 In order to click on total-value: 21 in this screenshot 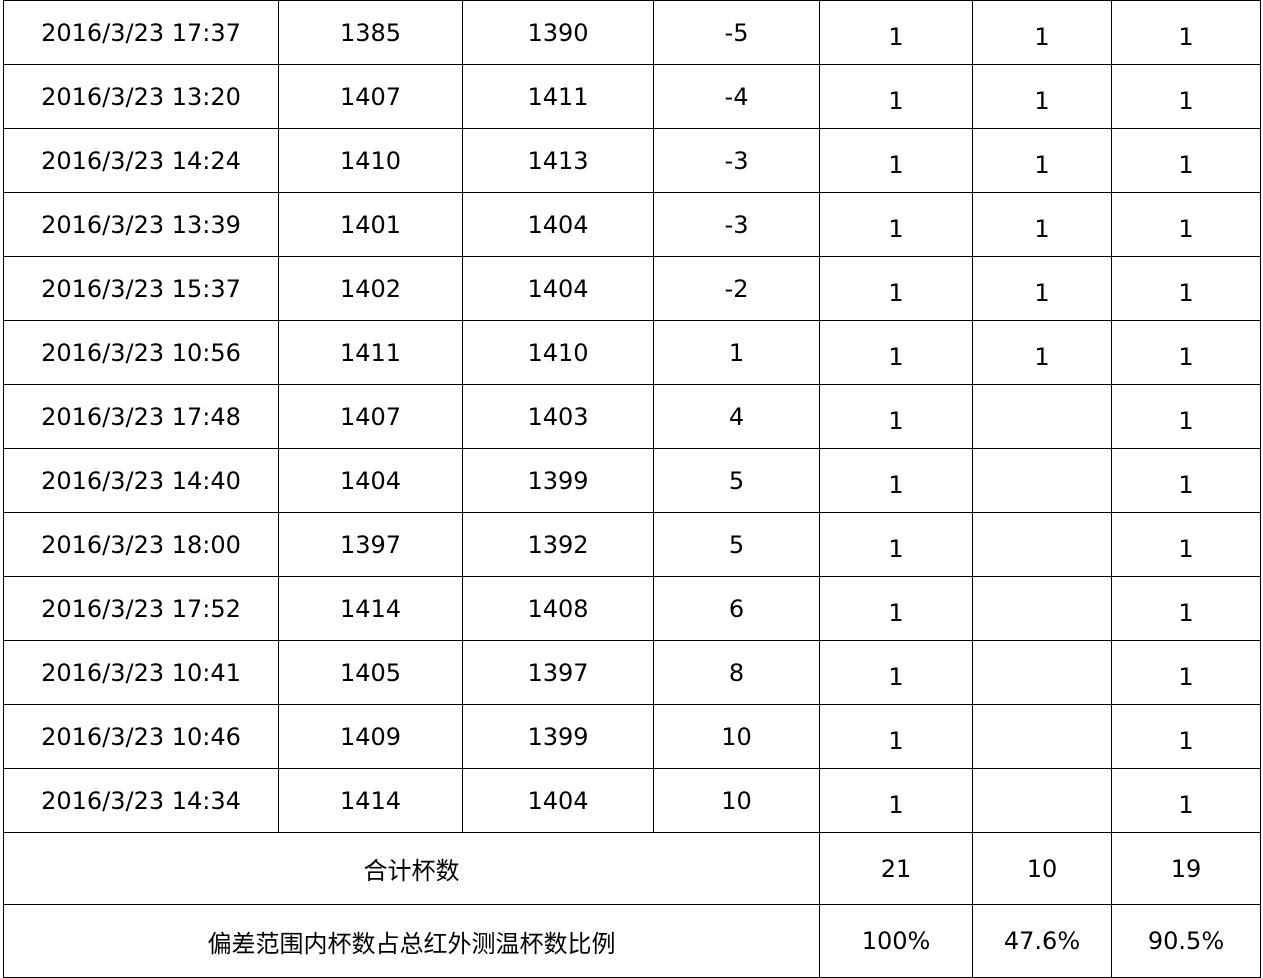, I will do `click(896, 868)`.